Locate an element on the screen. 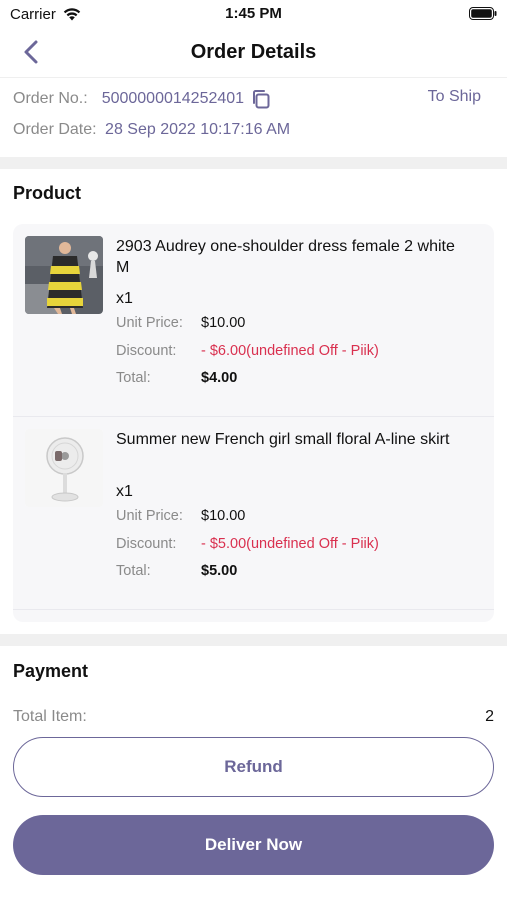  discount-row: Discount: - $6.00(undefined Off - Piik) is located at coordinates (247, 351).